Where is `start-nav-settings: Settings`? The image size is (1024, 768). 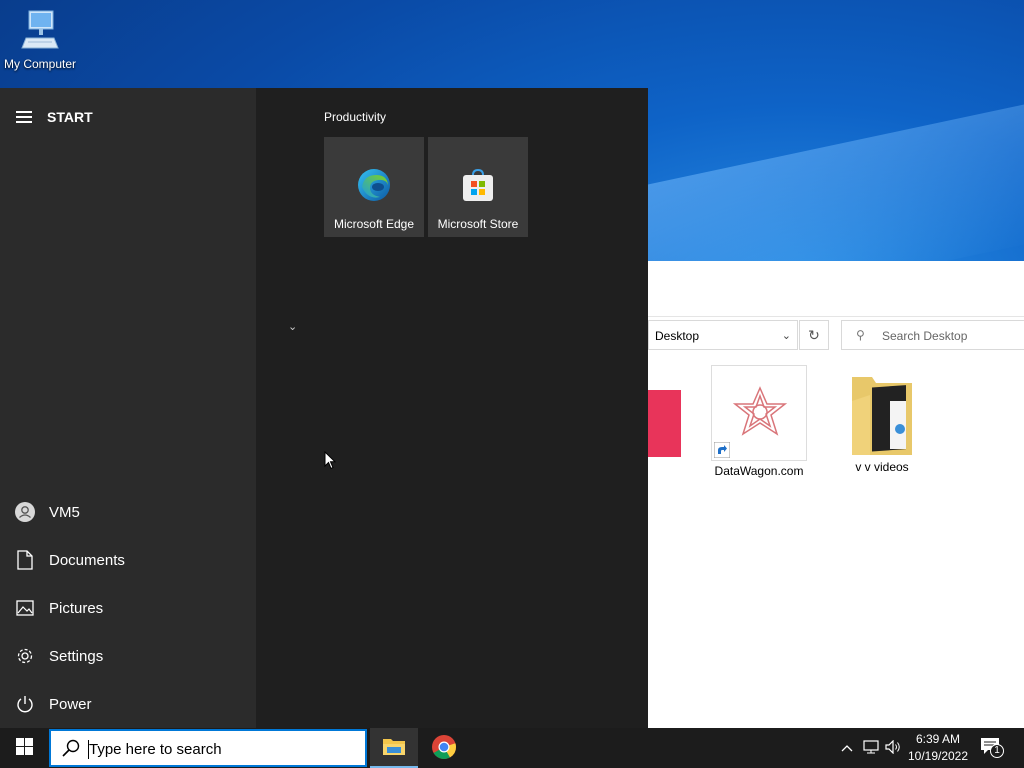
start-nav-settings: Settings is located at coordinates (128, 656).